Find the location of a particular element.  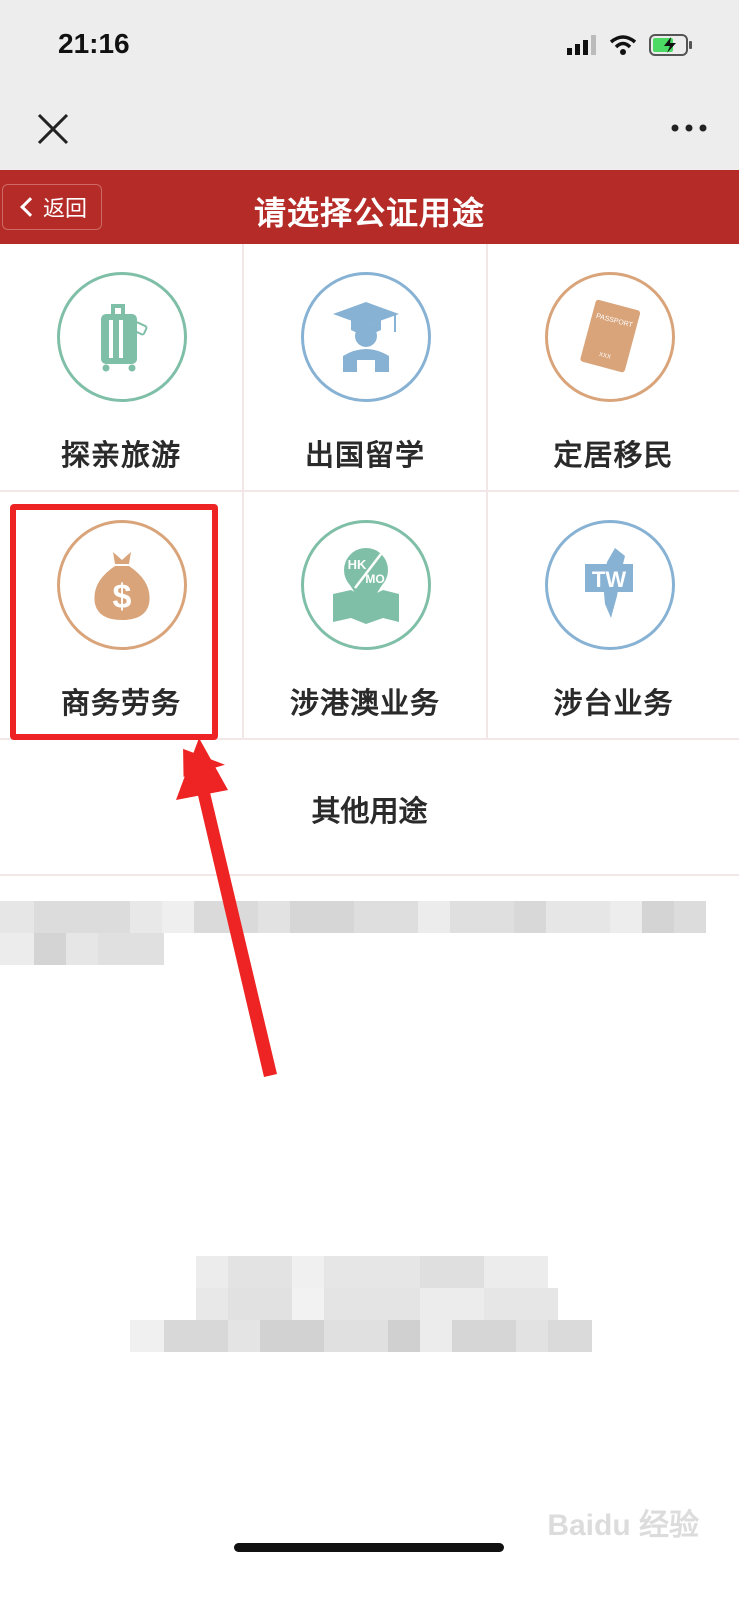

luggage-icon is located at coordinates (122, 337).